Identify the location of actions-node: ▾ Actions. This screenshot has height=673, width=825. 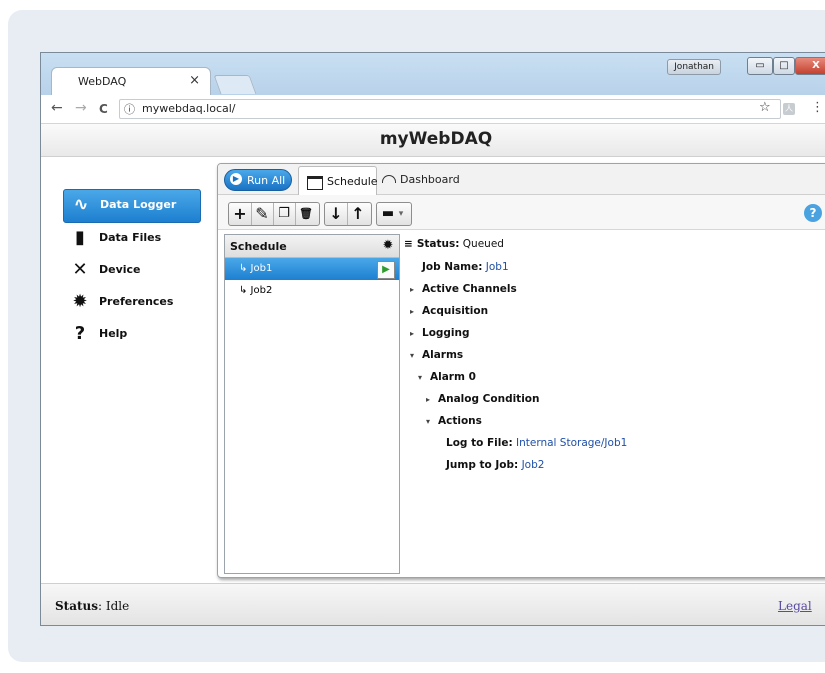
(454, 421).